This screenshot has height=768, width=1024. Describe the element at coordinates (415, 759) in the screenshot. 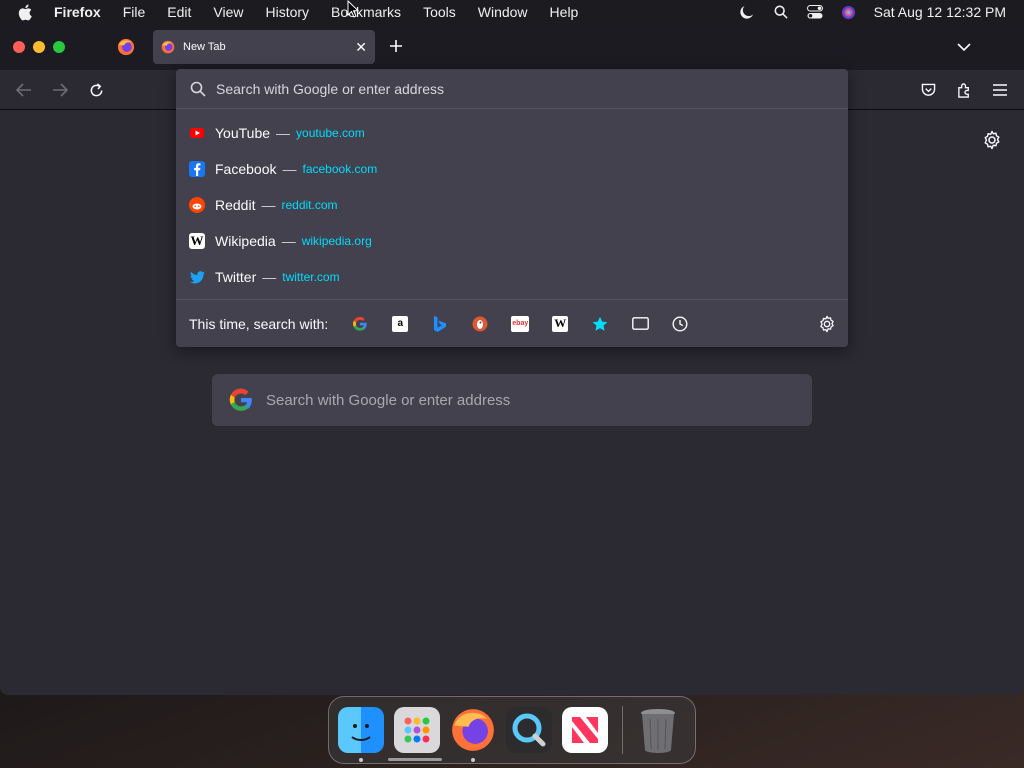

I see `dock-progress-bar` at that location.